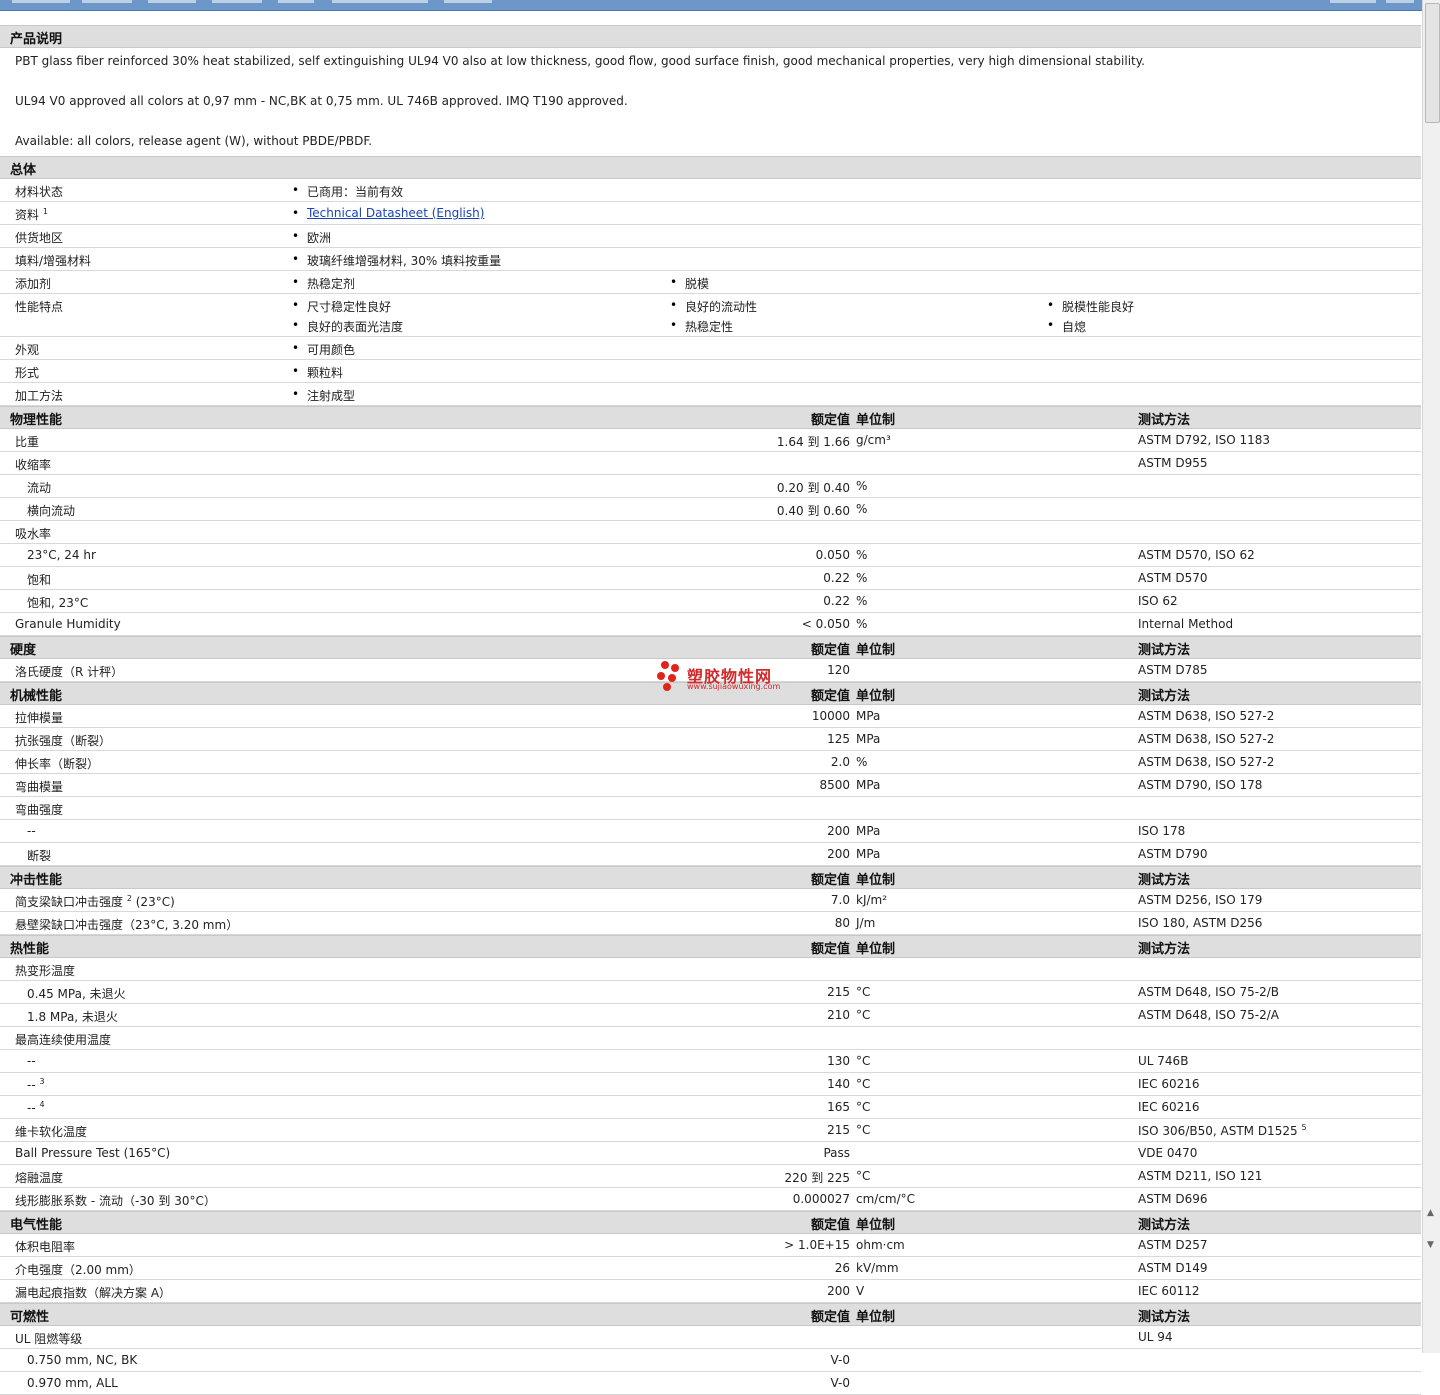 Image resolution: width=1440 pixels, height=1395 pixels. Describe the element at coordinates (710, 36) in the screenshot. I see `section-header: 产品说明` at that location.